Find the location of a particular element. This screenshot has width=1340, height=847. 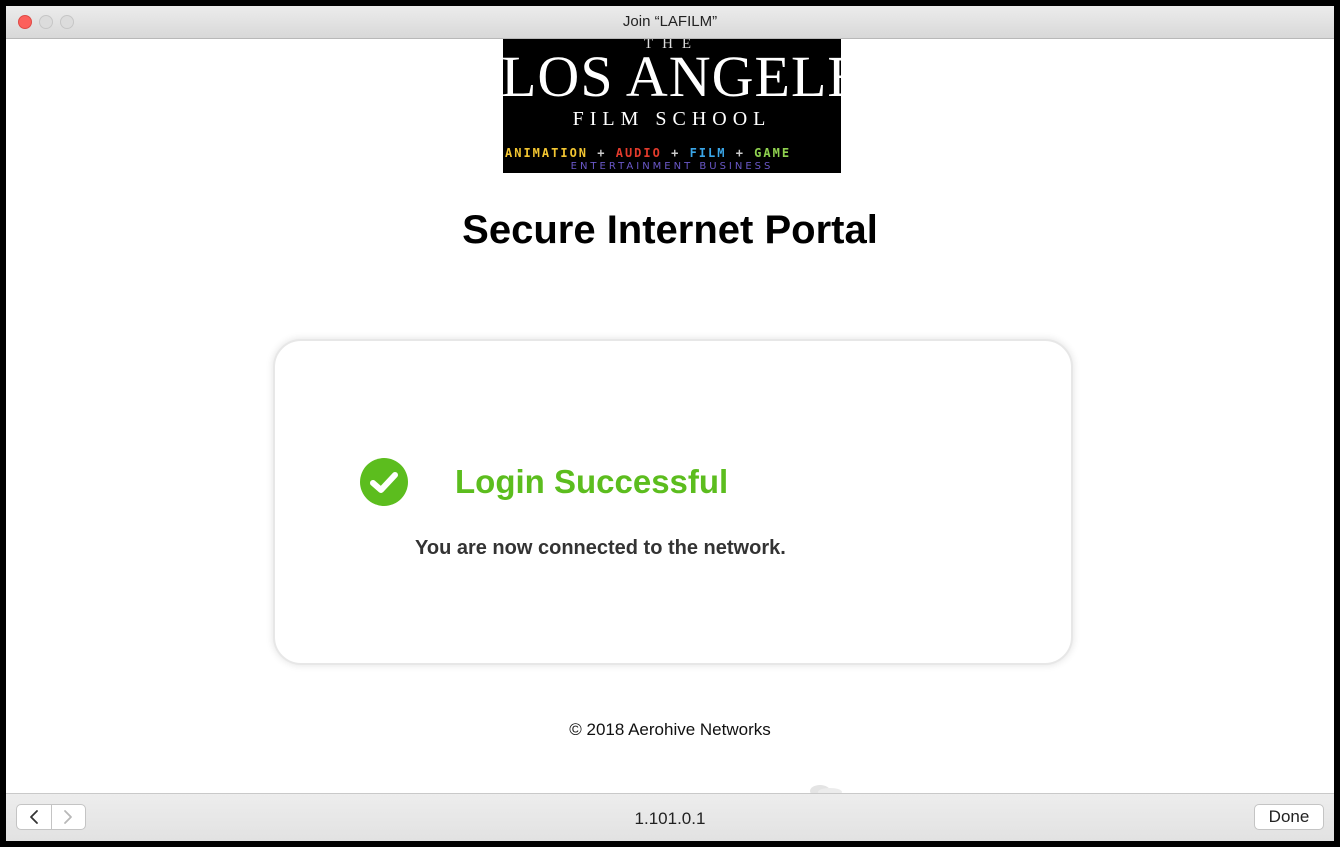

status-message: You are now connected to the network. is located at coordinates (600, 548).